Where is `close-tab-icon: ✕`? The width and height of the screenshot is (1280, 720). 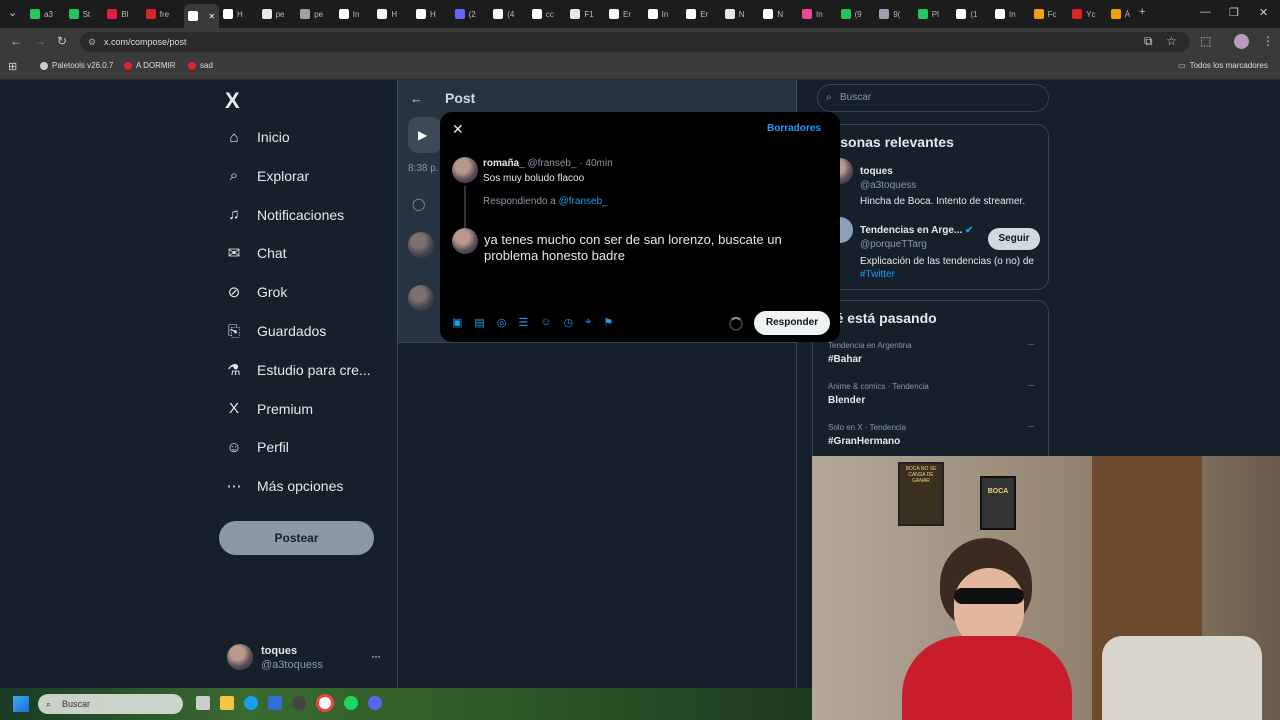 close-tab-icon: ✕ is located at coordinates (211, 16).